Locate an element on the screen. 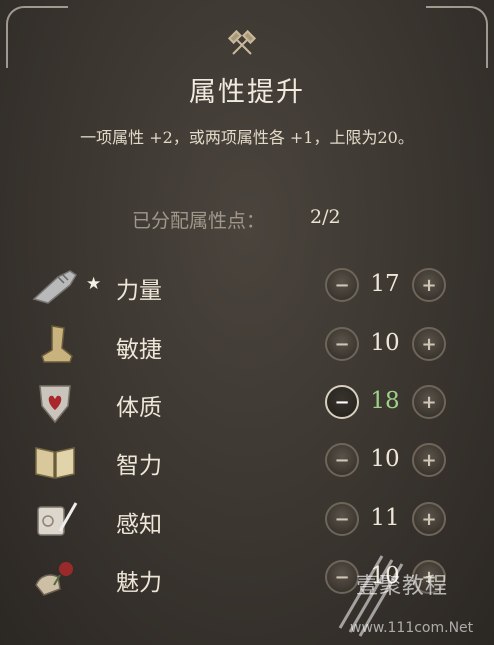  book-icon is located at coordinates (55, 463).